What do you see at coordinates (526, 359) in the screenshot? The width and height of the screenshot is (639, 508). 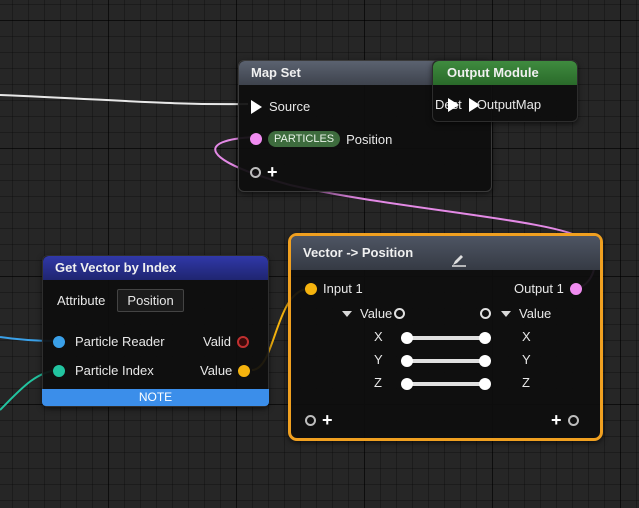 I see `axis-y-right-label: Y` at bounding box center [526, 359].